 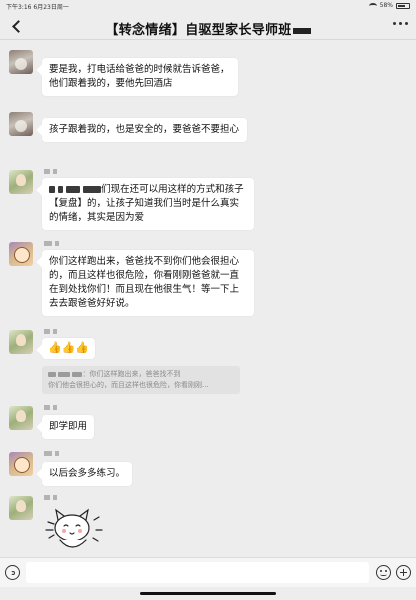 What do you see at coordinates (197, 572) in the screenshot?
I see `message-input` at bounding box center [197, 572].